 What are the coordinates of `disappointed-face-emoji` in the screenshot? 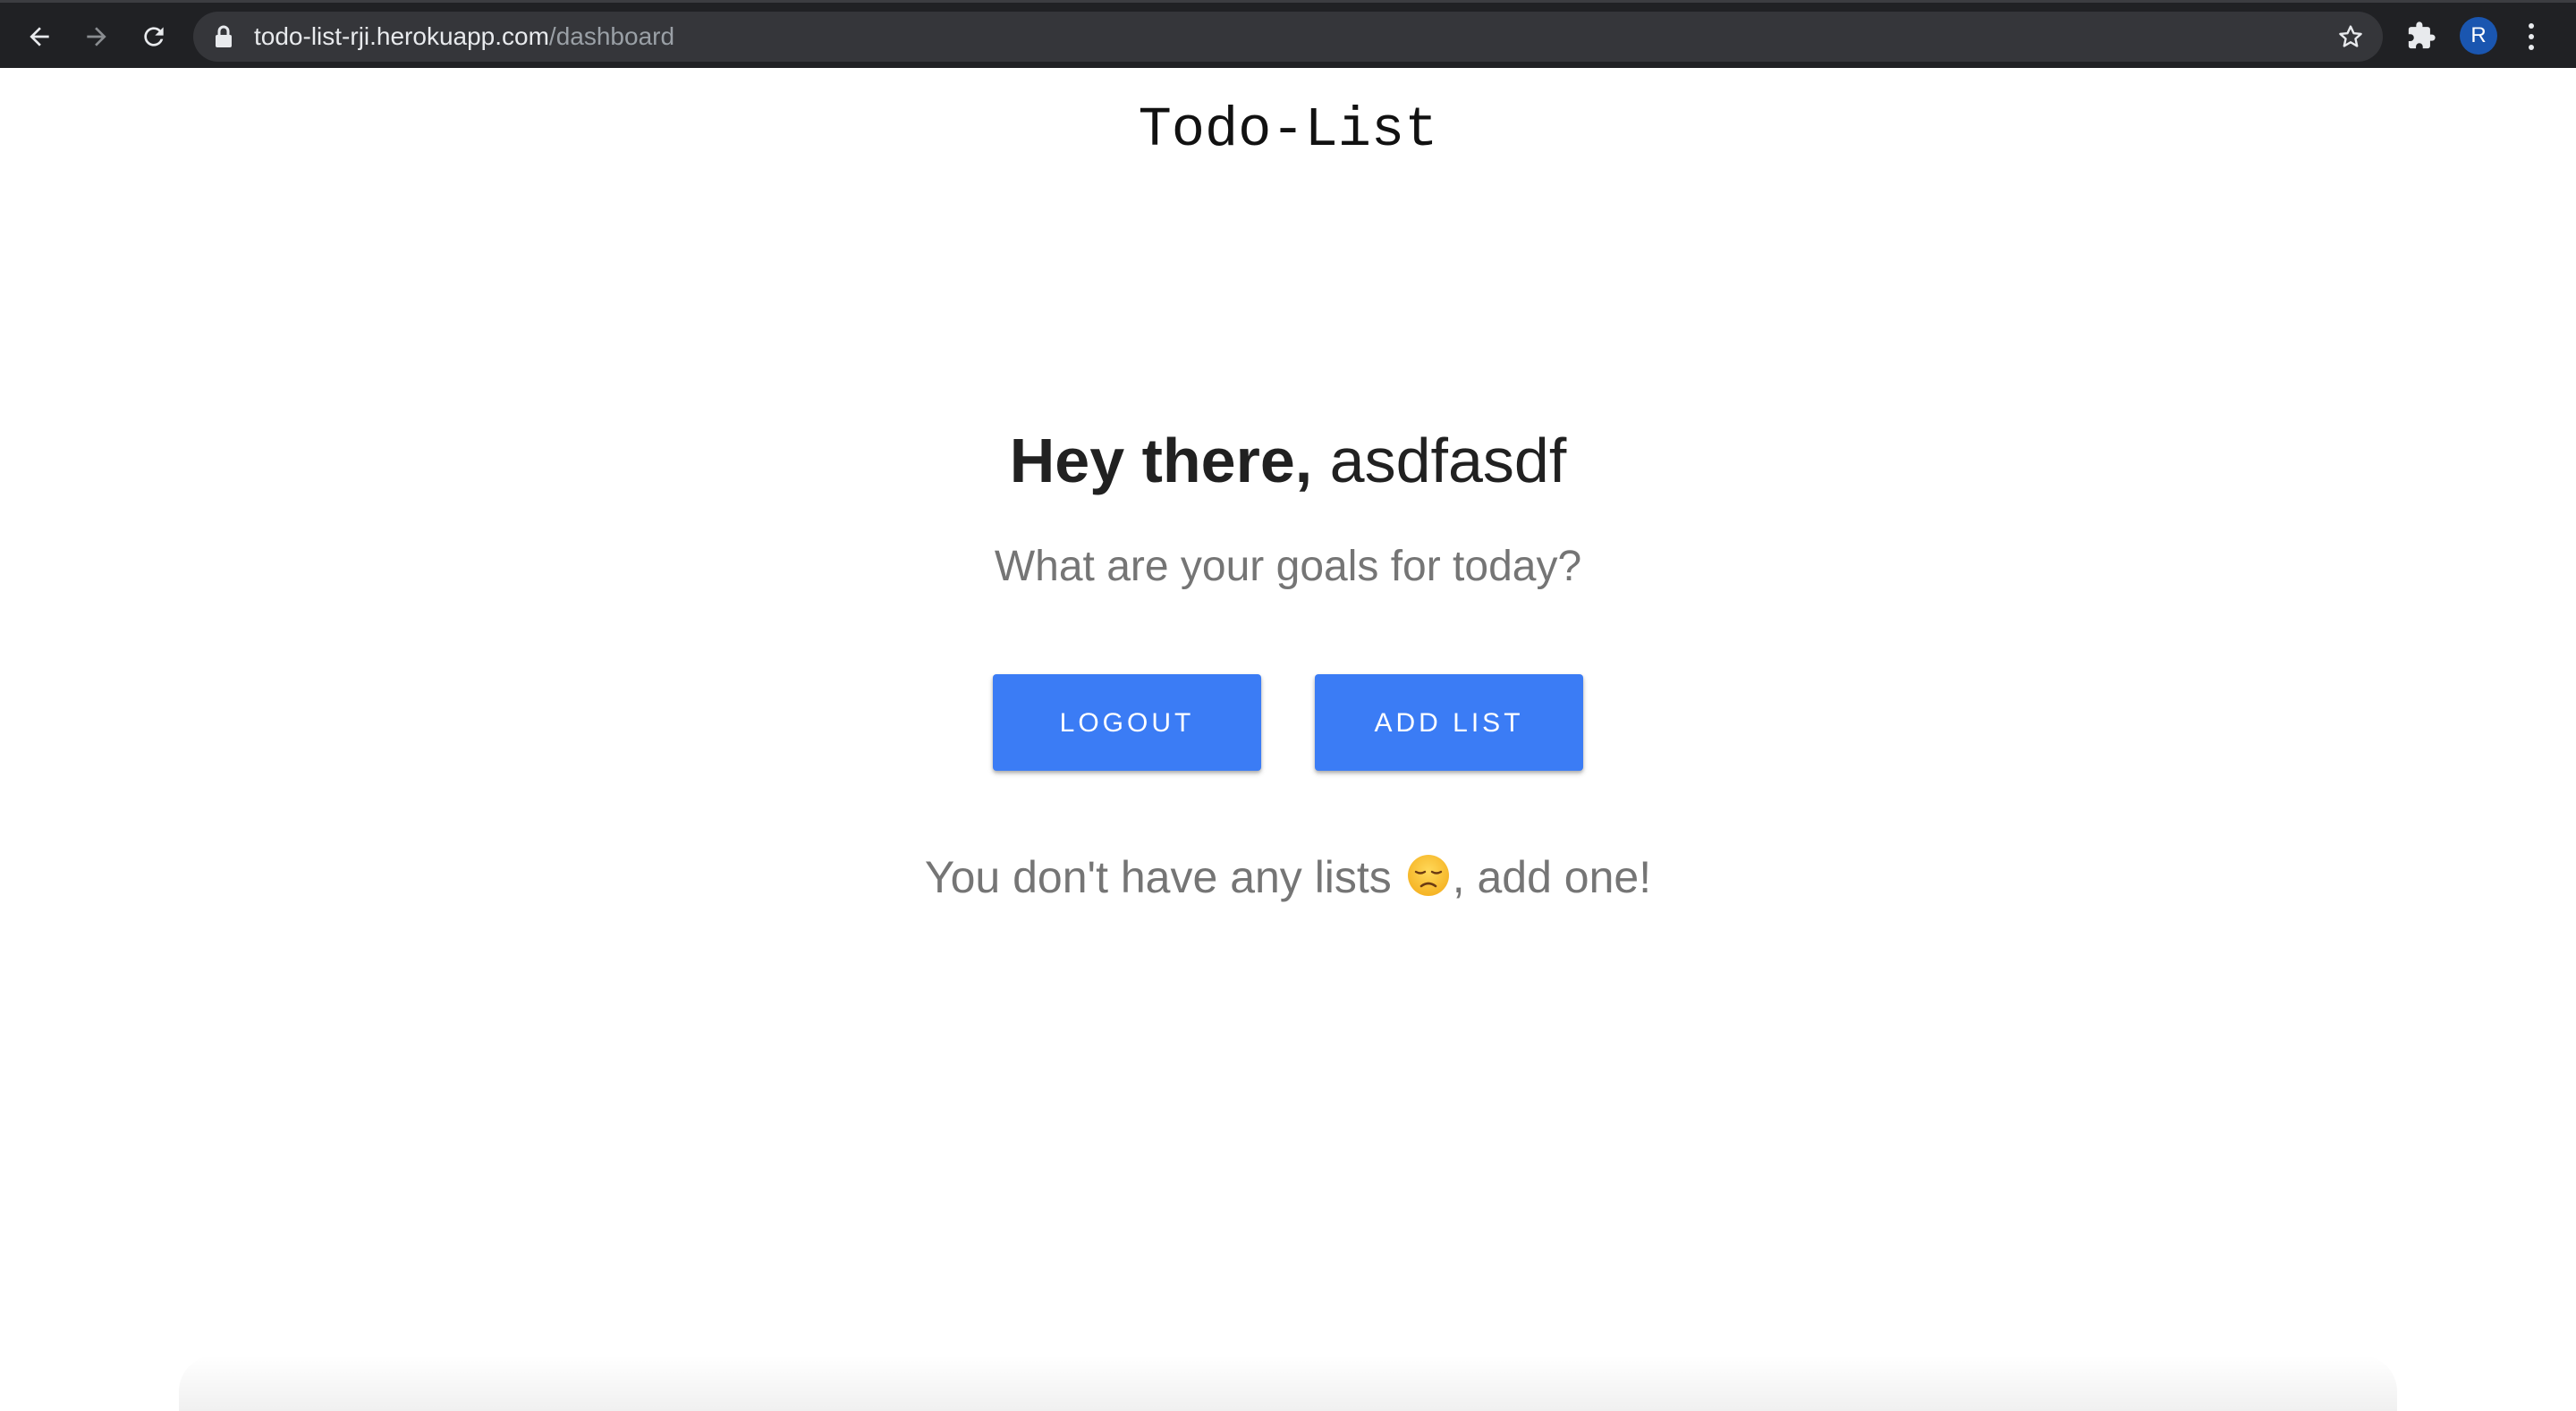 It's located at (1428, 875).